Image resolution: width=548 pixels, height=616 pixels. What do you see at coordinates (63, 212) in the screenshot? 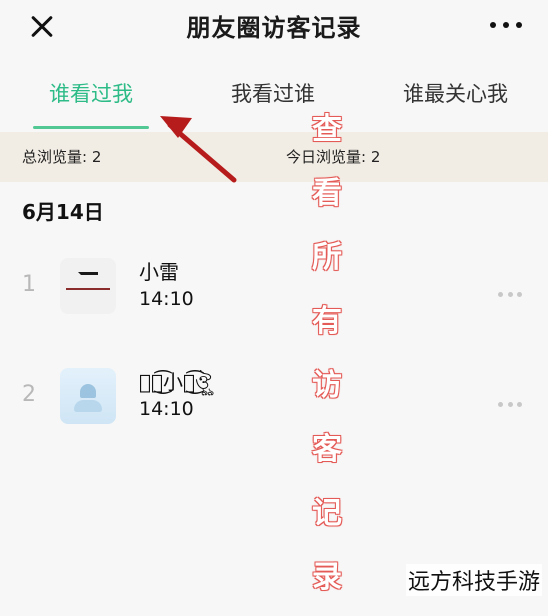
I see `date-header: 6月14日` at bounding box center [63, 212].